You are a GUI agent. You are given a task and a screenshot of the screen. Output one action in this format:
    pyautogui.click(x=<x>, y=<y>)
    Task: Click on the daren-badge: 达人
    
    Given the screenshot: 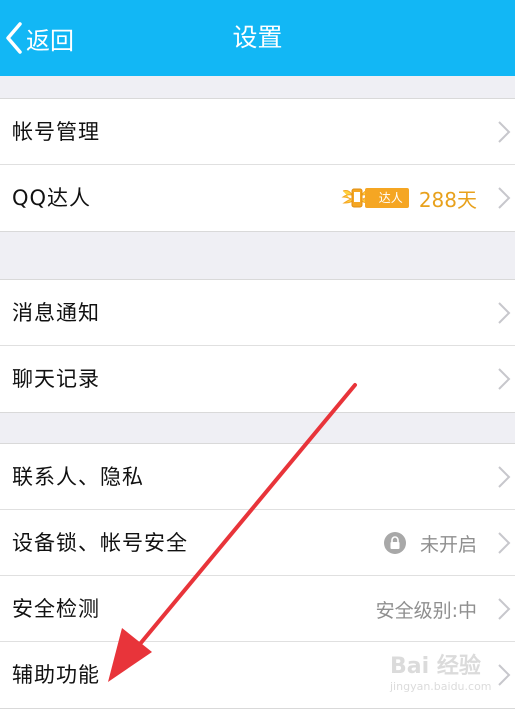 What is the action you would take?
    pyautogui.click(x=374, y=198)
    